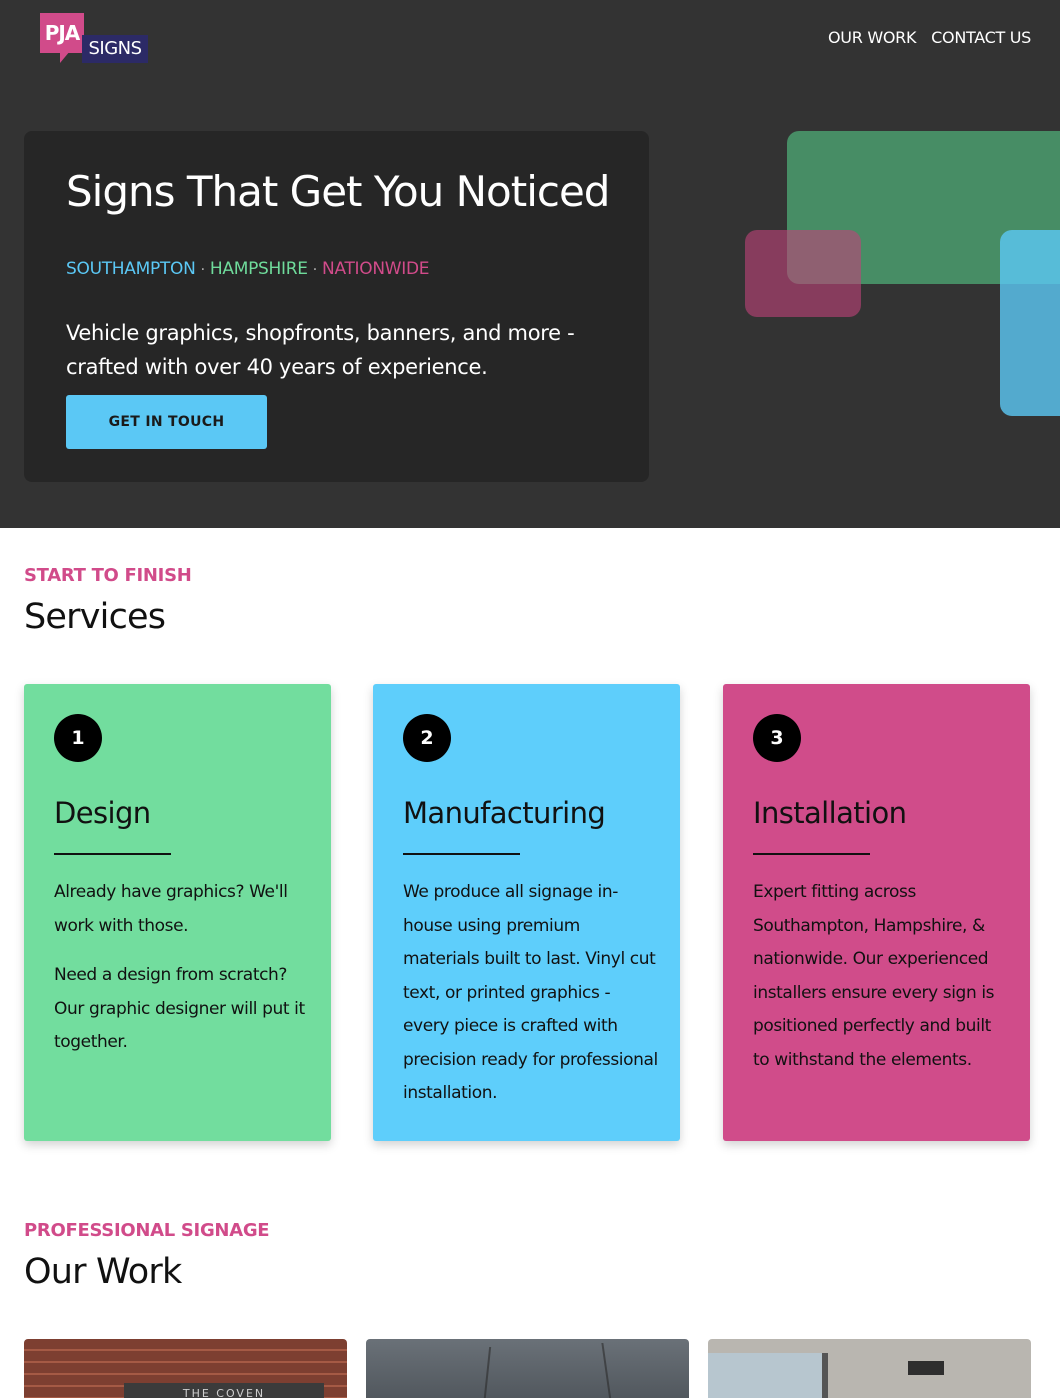 This screenshot has width=1060, height=1398. What do you see at coordinates (147, 1230) in the screenshot?
I see `work-eyebrow: PROFESSIONAL SIGNAGE` at bounding box center [147, 1230].